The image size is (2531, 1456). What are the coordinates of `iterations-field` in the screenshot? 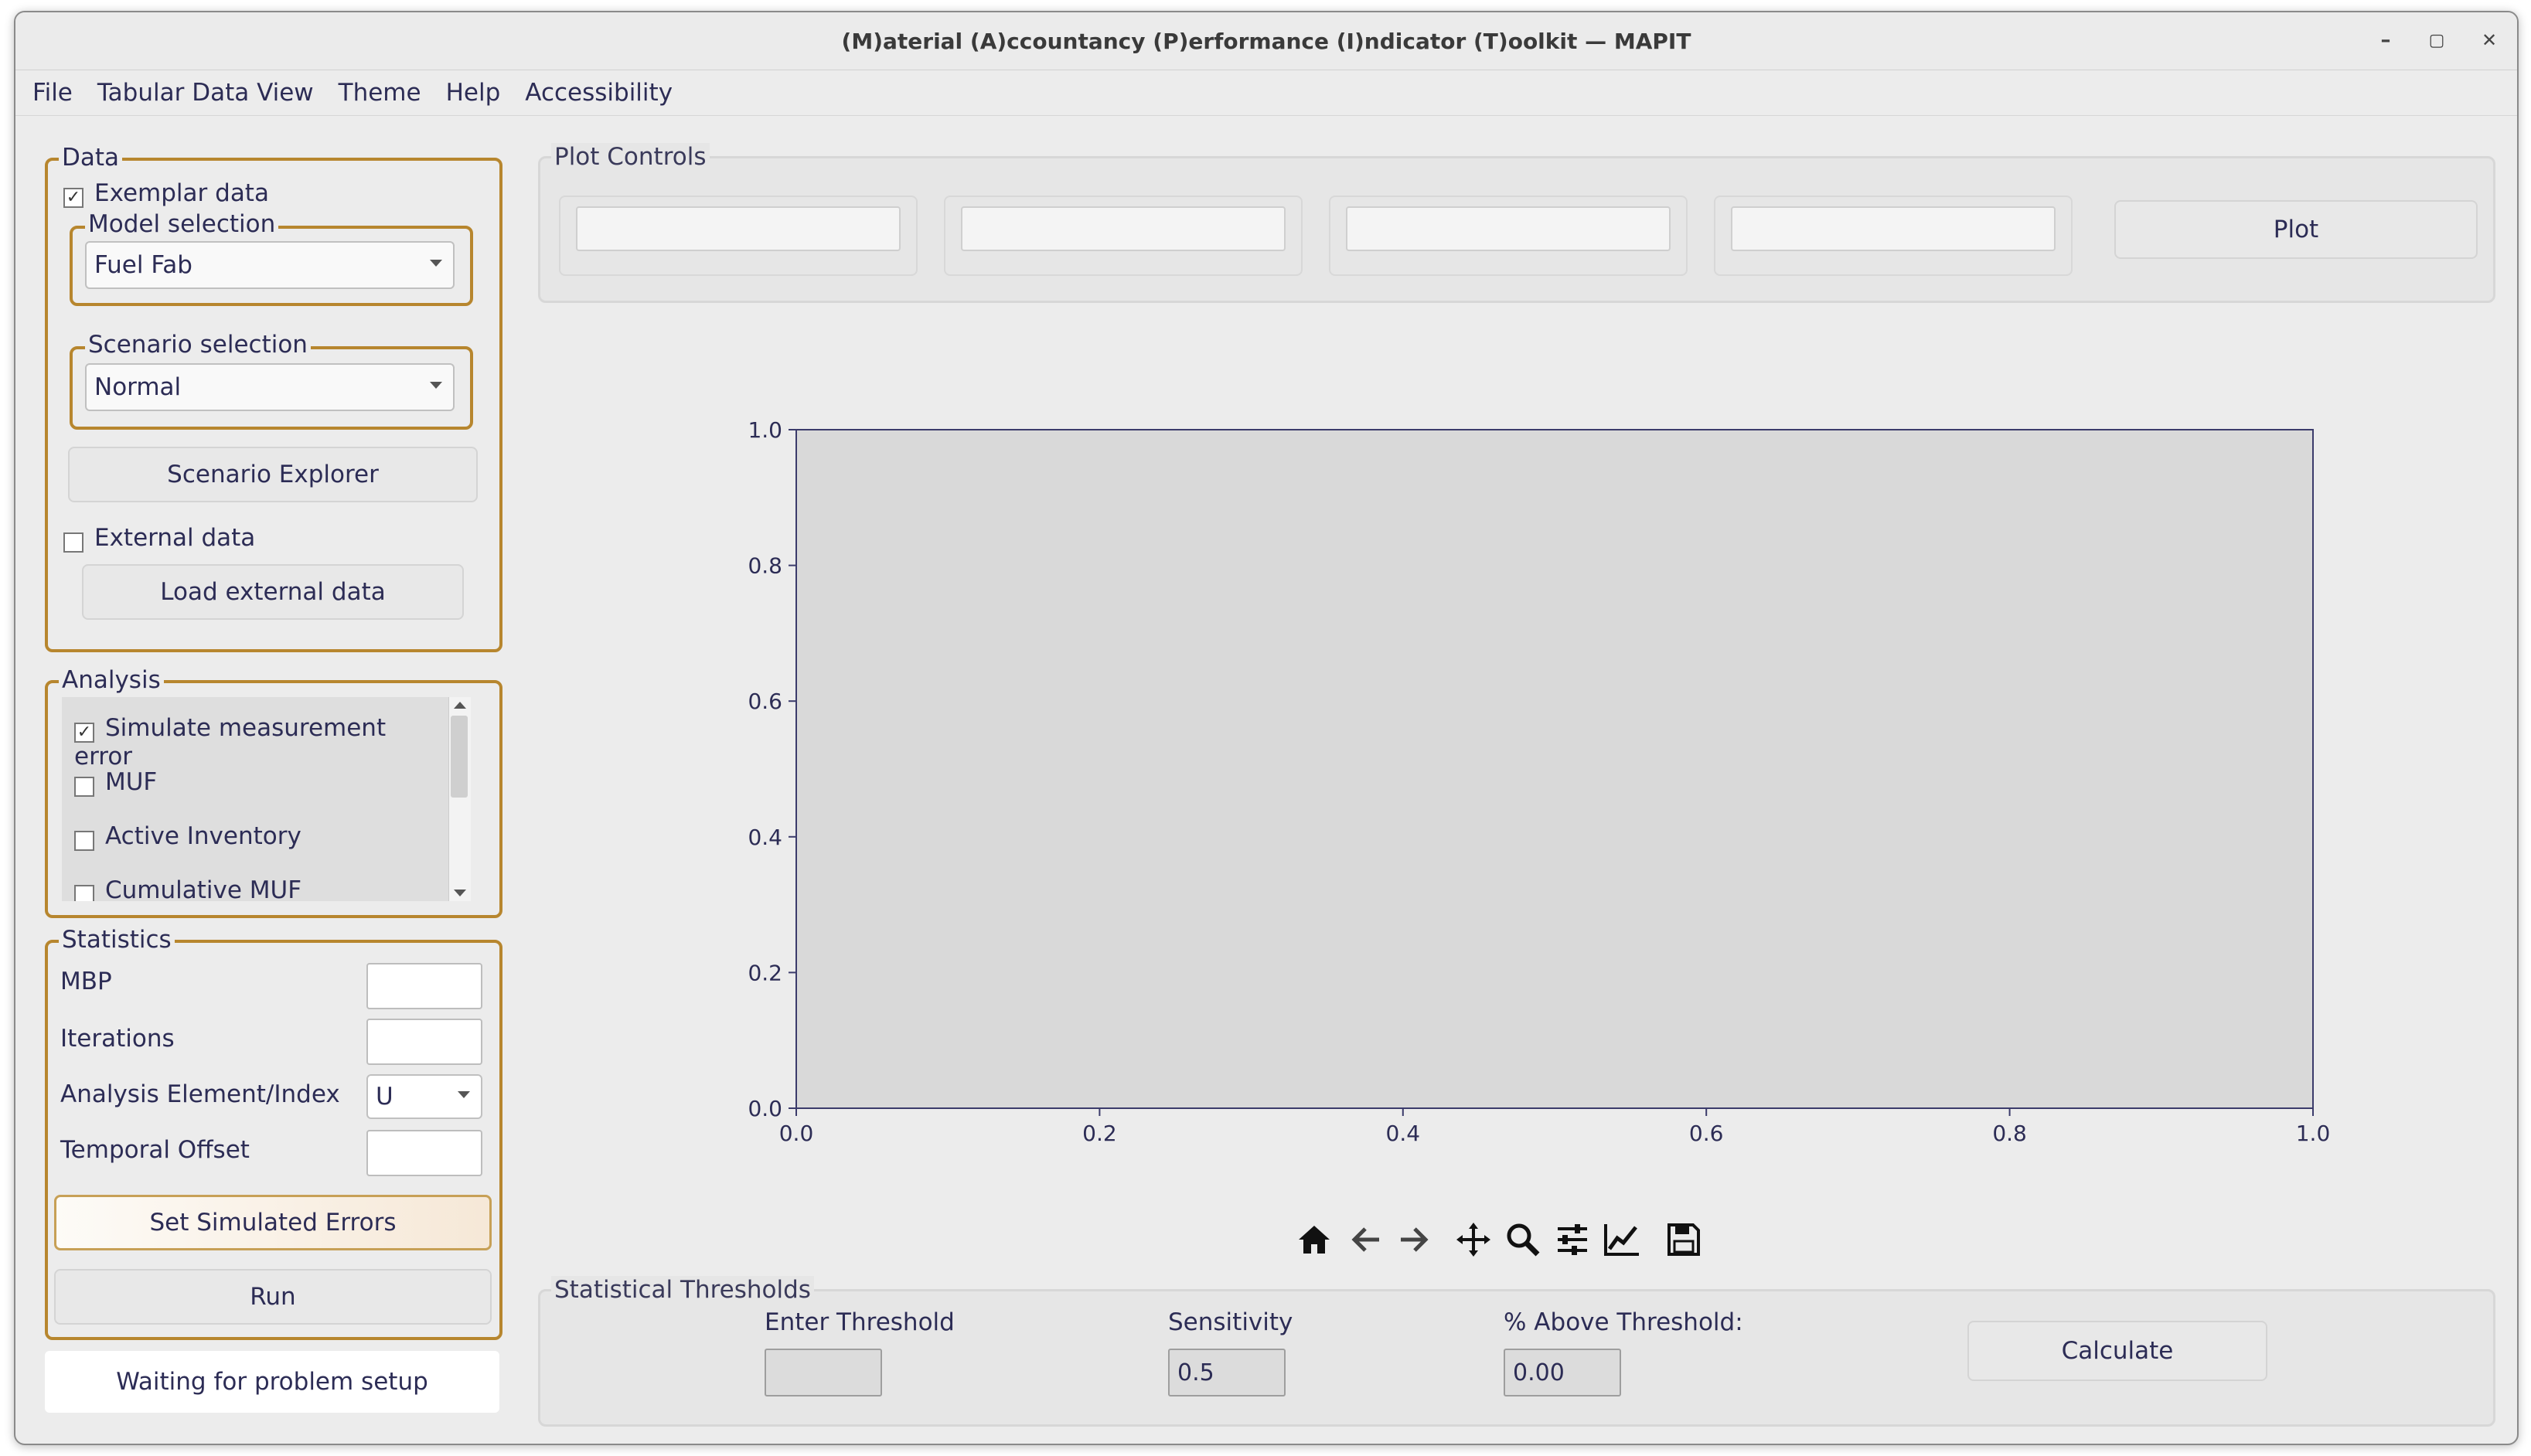 It's located at (424, 1042).